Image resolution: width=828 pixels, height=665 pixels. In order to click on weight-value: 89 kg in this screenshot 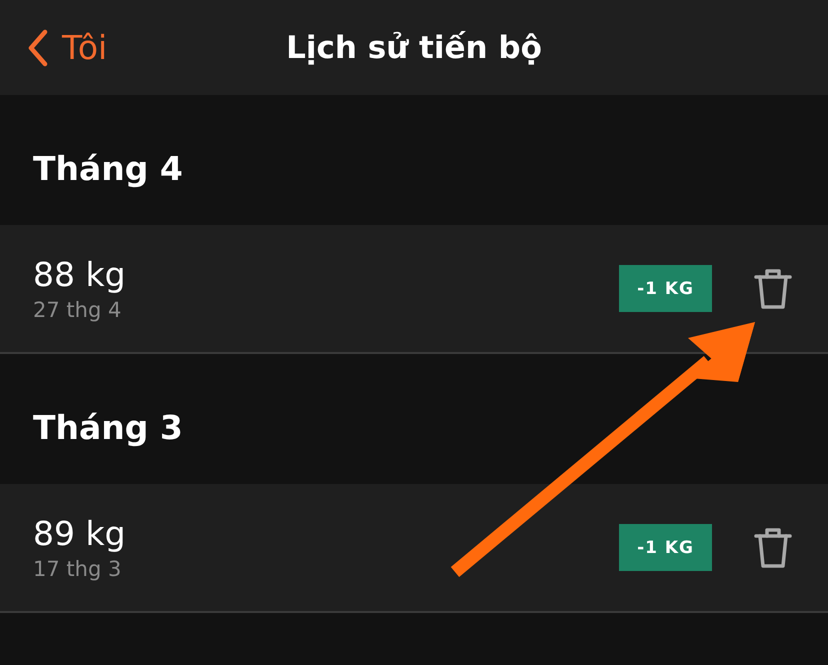, I will do `click(80, 533)`.